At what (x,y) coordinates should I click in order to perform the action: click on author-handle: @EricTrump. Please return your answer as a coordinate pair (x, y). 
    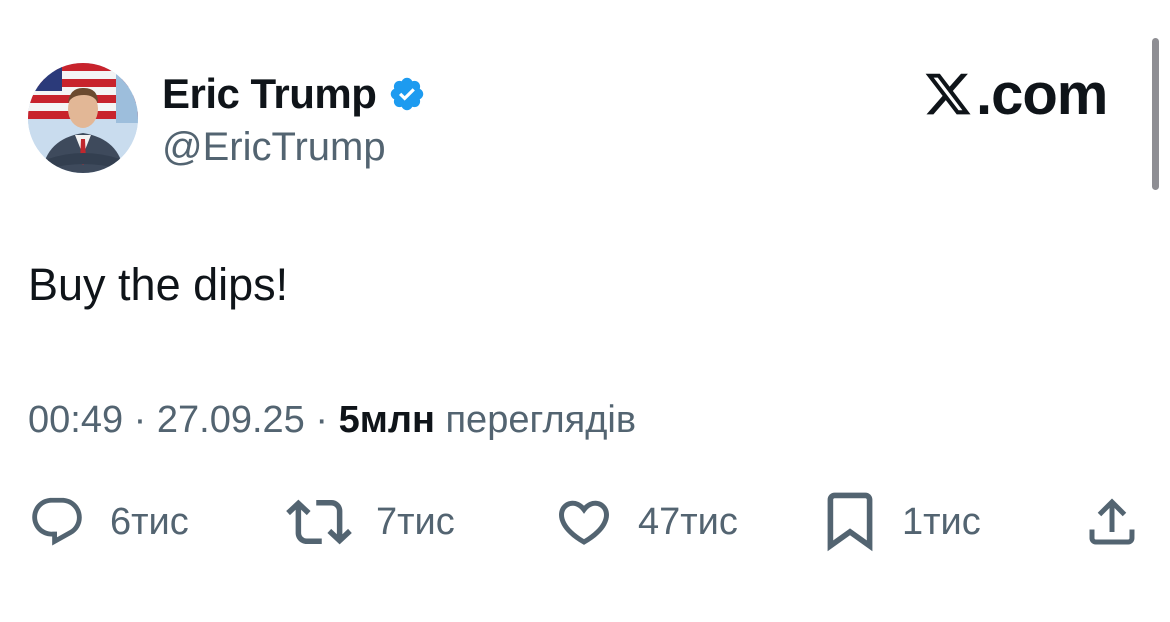
    Looking at the image, I should click on (274, 147).